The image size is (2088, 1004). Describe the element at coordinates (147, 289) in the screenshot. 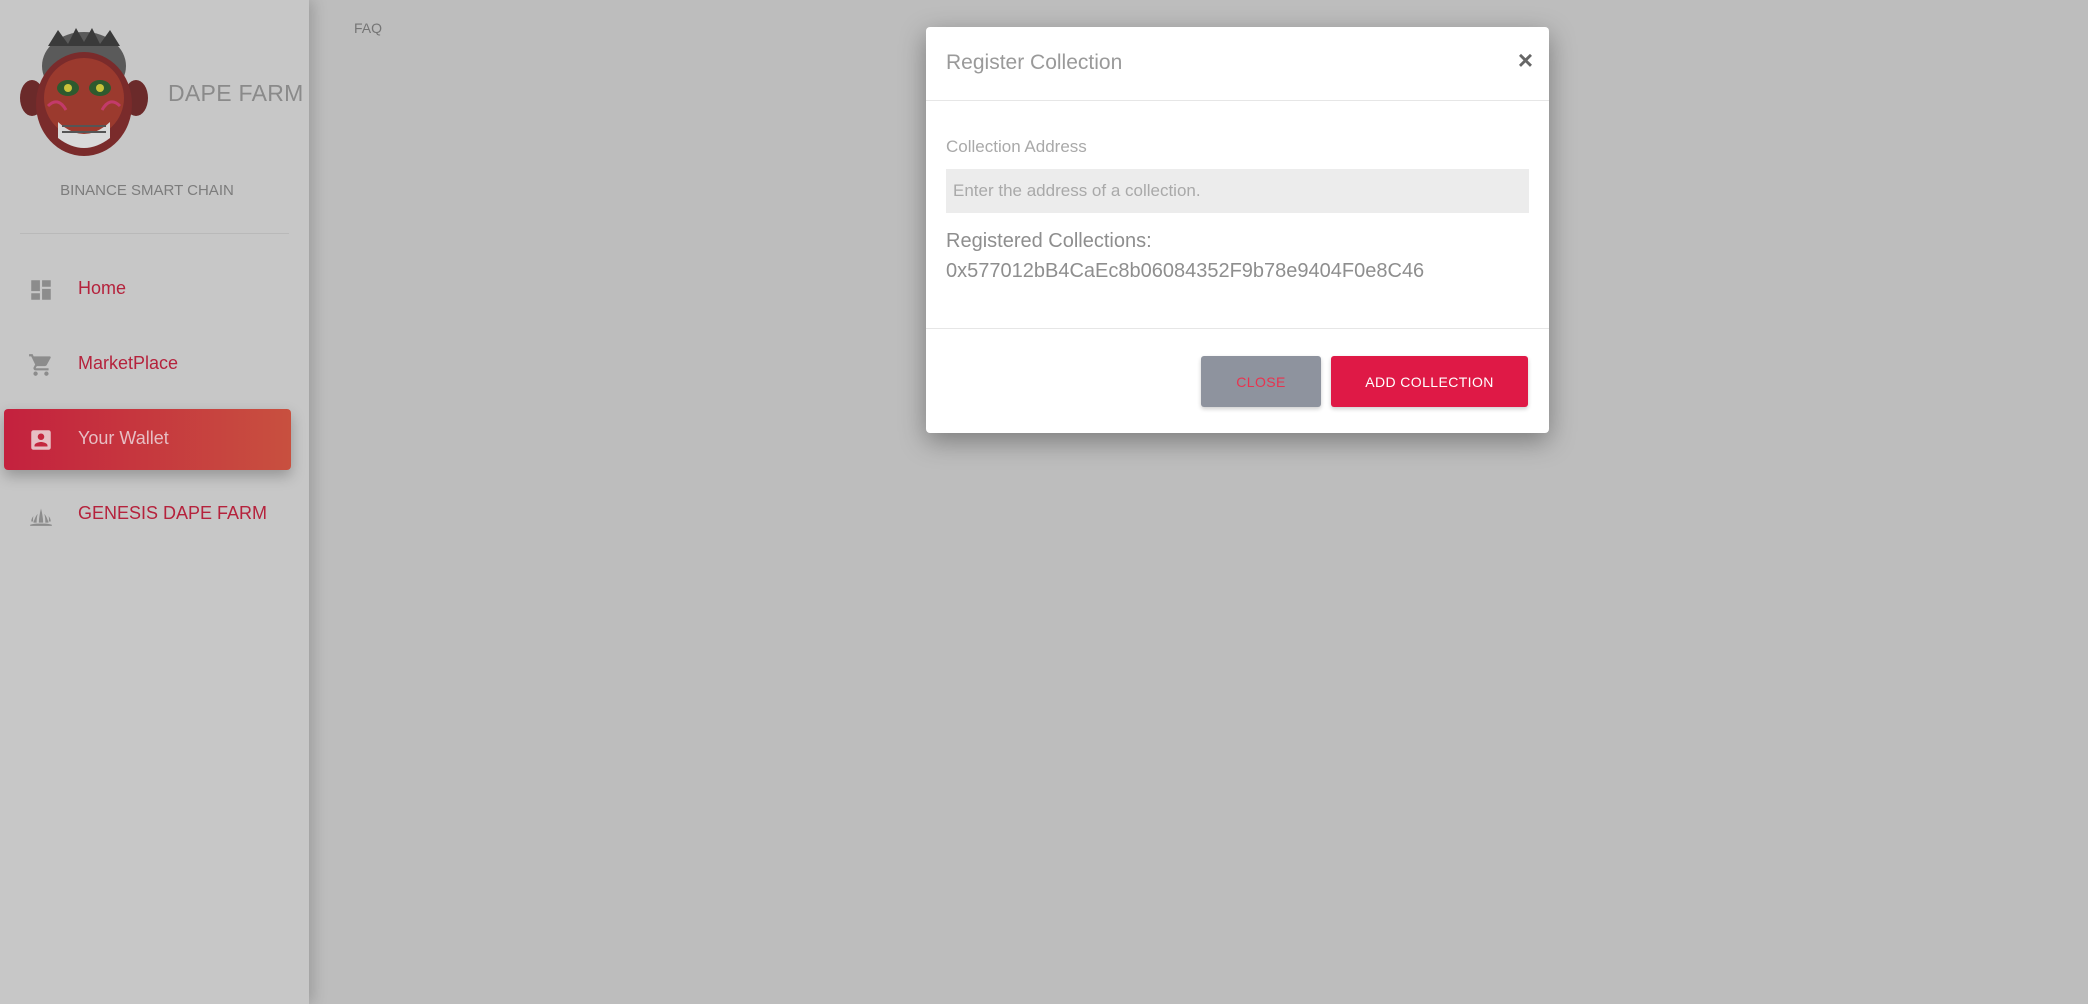

I see `sidebar-item-home: Home` at that location.